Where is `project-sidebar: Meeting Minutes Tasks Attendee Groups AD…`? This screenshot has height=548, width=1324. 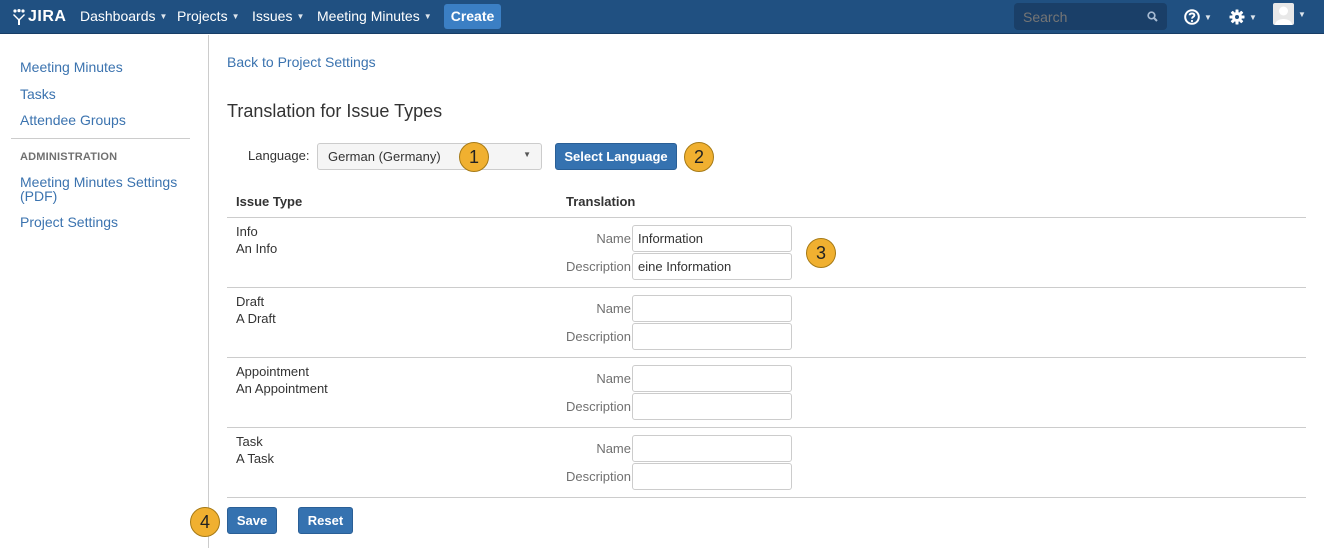
project-sidebar: Meeting Minutes Tasks Attendee Groups AD… is located at coordinates (104, 291).